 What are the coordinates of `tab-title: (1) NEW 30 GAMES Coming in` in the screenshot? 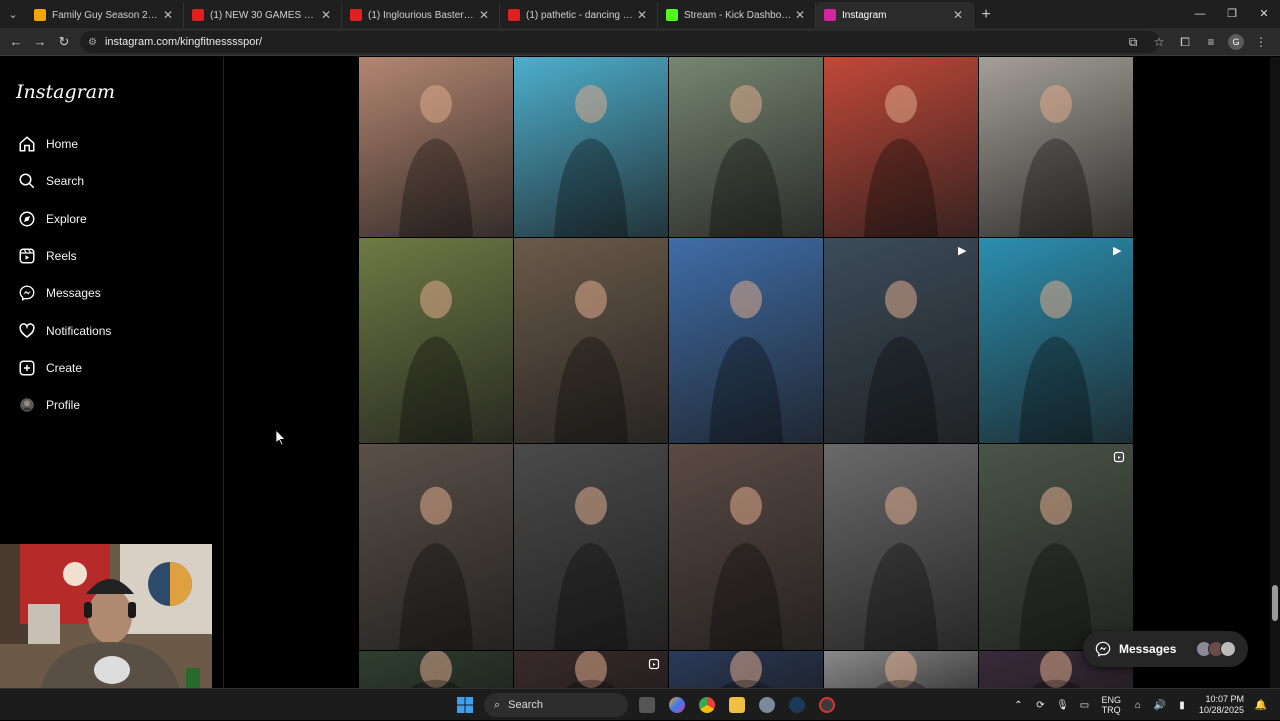 It's located at (264, 15).